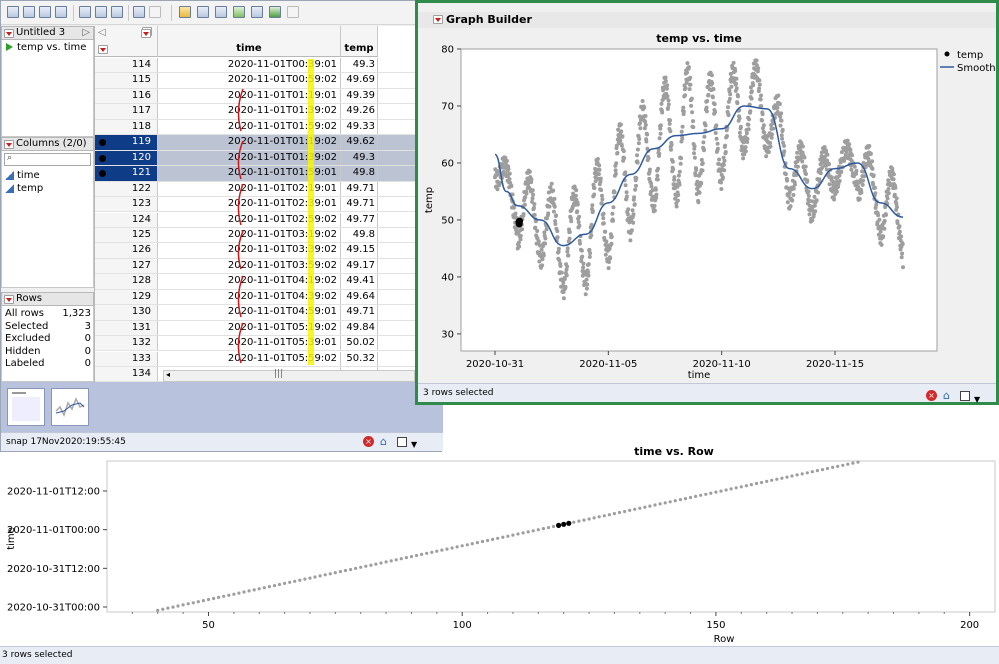 The image size is (999, 664). I want to click on chart-title: temp vs. time, so click(699, 38).